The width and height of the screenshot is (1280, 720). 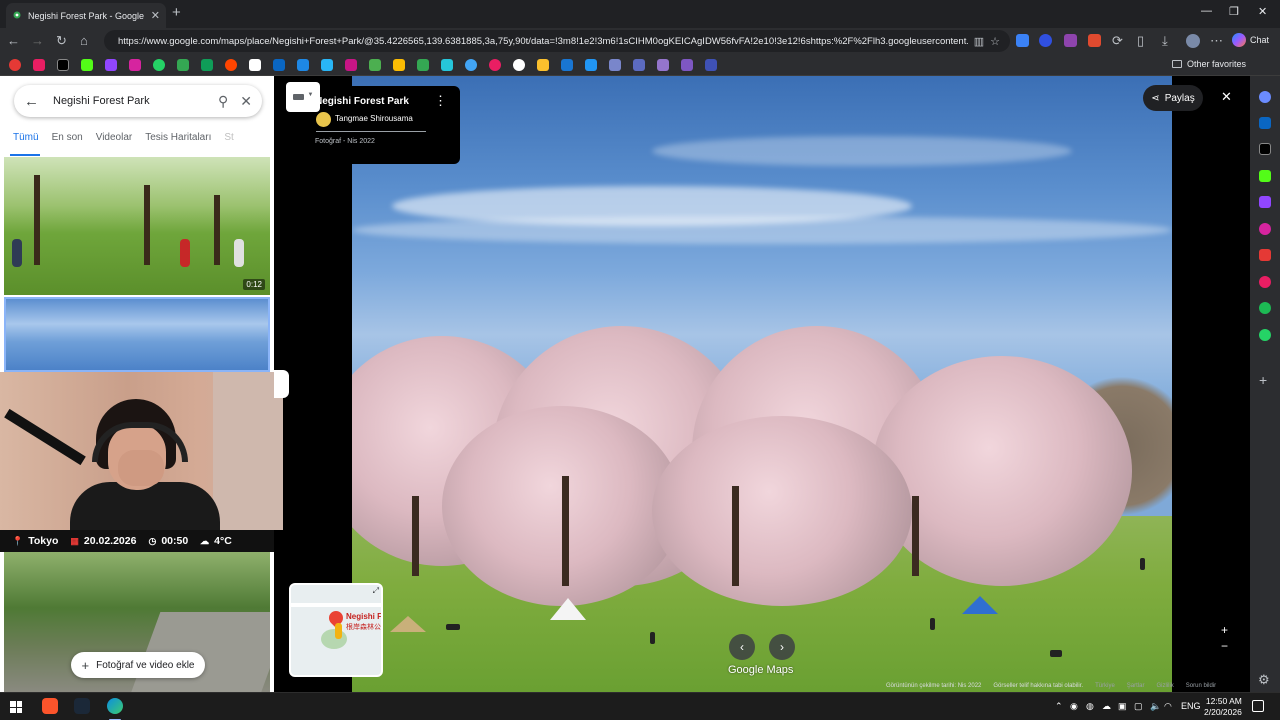 I want to click on tab-facility-maps: Tesis Haritaları, so click(x=178, y=142).